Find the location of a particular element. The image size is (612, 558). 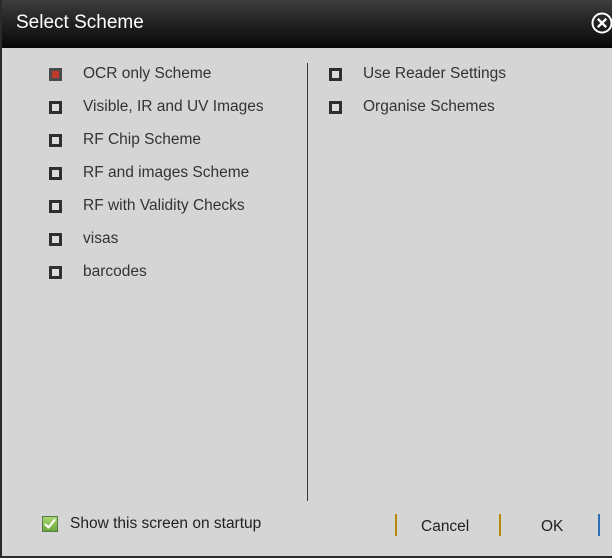

option-rf-with-validity-checks: RF with Validity Checks is located at coordinates (147, 206).